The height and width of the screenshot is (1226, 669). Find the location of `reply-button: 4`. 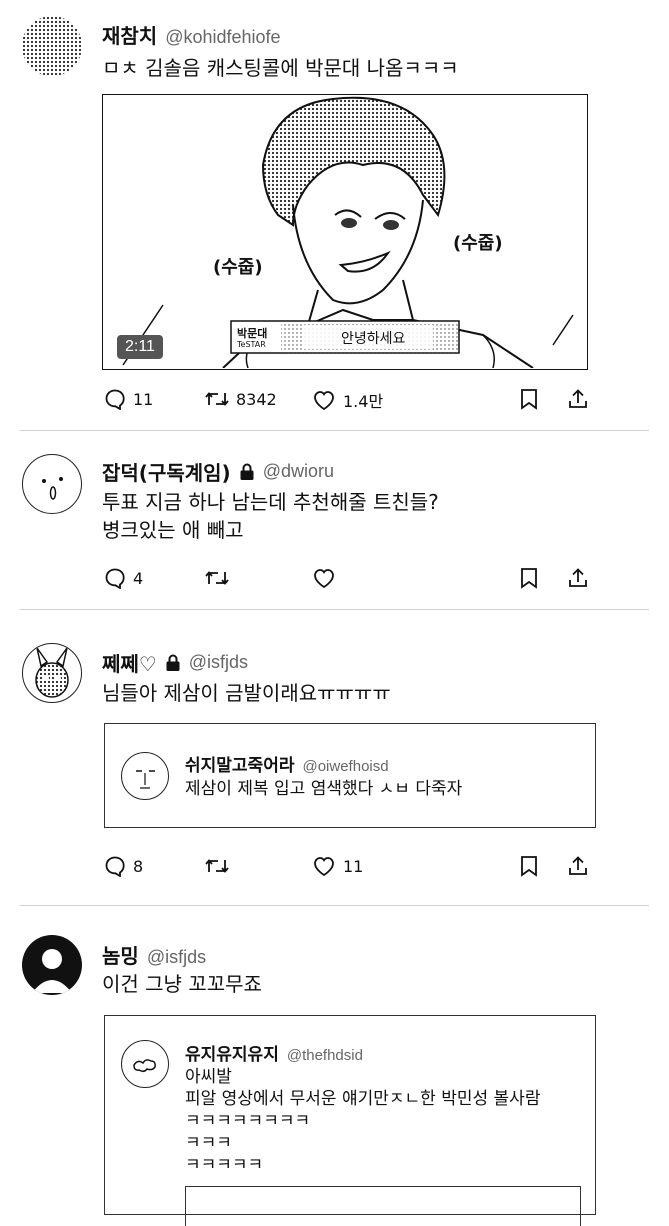

reply-button: 4 is located at coordinates (123, 578).